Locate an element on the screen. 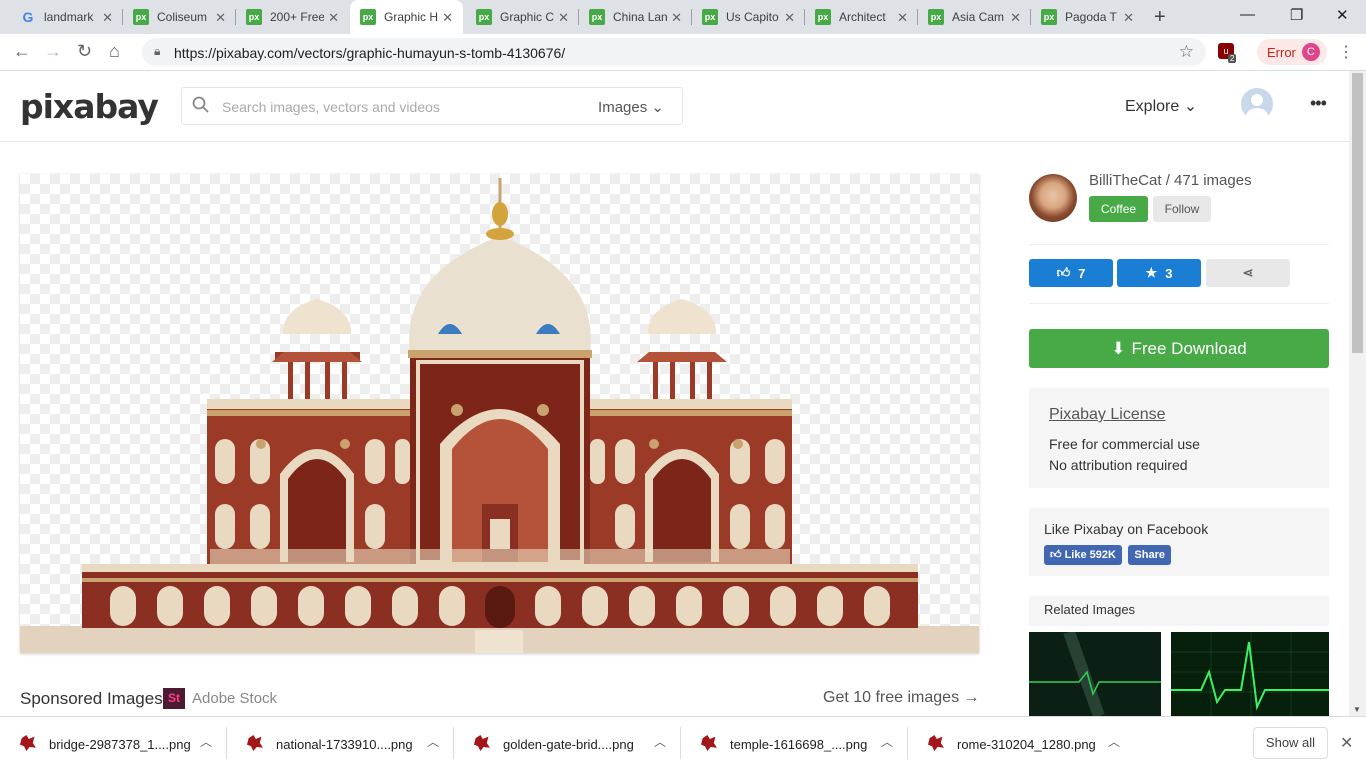 This screenshot has height=769, width=1366. bookmark-star-icon: ☆ is located at coordinates (1186, 52).